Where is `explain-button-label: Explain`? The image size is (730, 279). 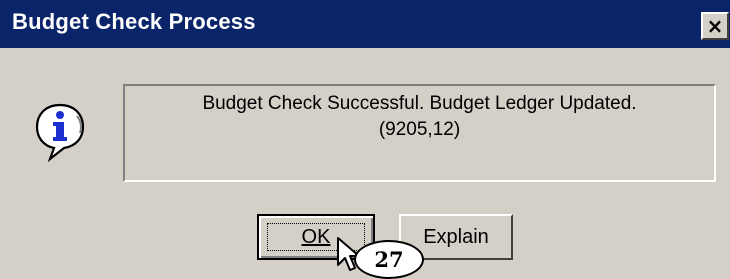 explain-button-label: Explain is located at coordinates (456, 236).